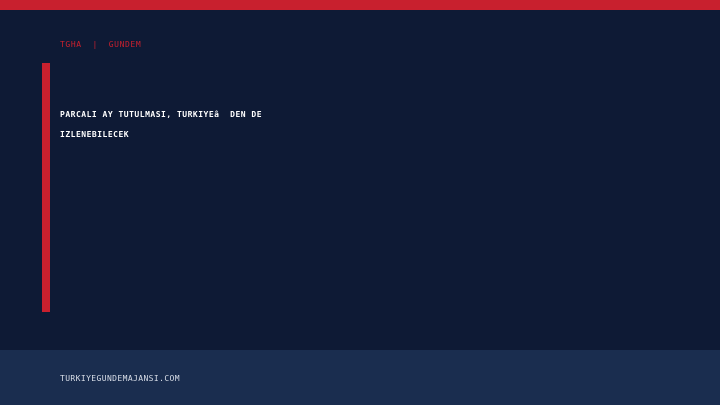 This screenshot has width=720, height=405. What do you see at coordinates (101, 44) in the screenshot?
I see `section-kicker: TGHA | GUNDEM` at bounding box center [101, 44].